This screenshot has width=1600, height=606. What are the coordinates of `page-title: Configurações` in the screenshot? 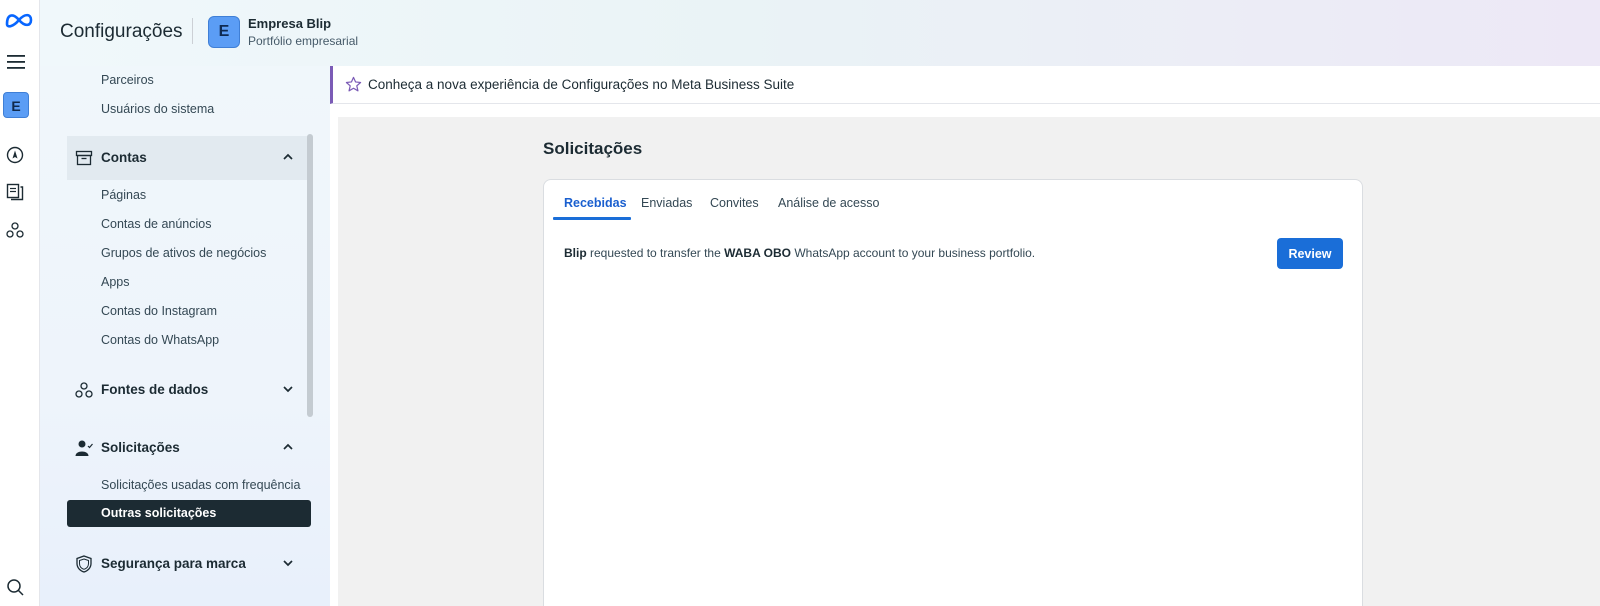 It's located at (121, 31).